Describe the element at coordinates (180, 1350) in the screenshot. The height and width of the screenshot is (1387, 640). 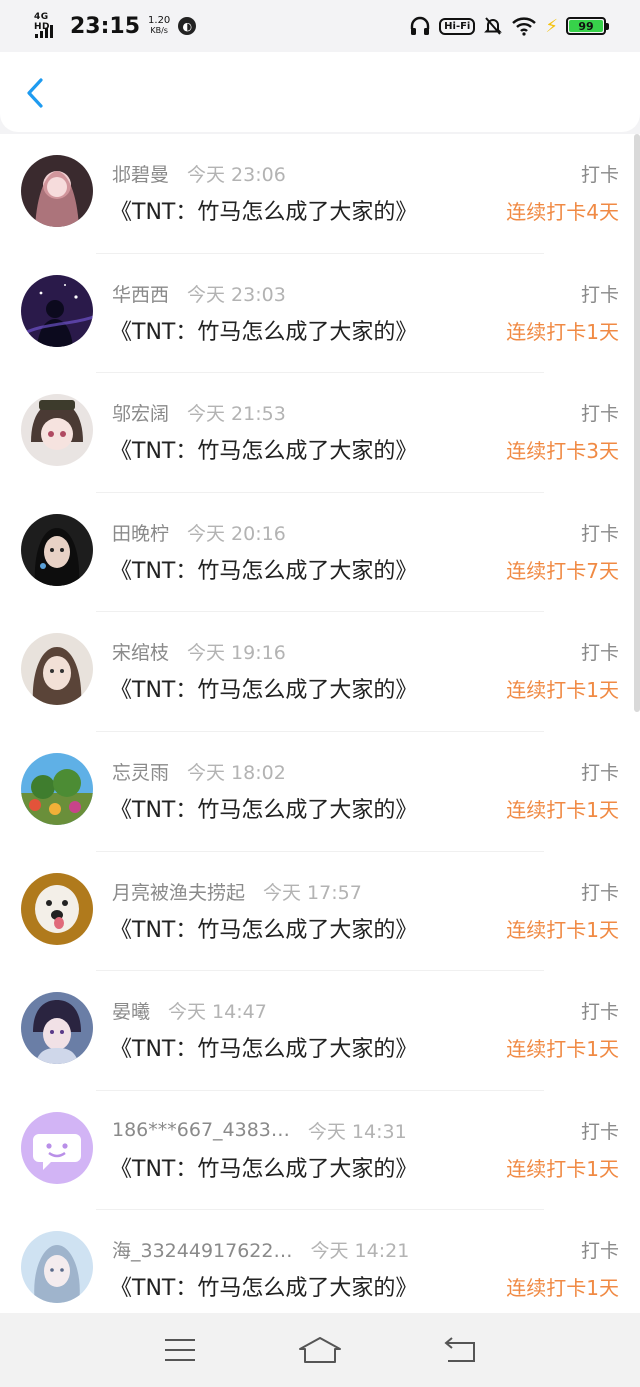
I see `menu-button` at that location.